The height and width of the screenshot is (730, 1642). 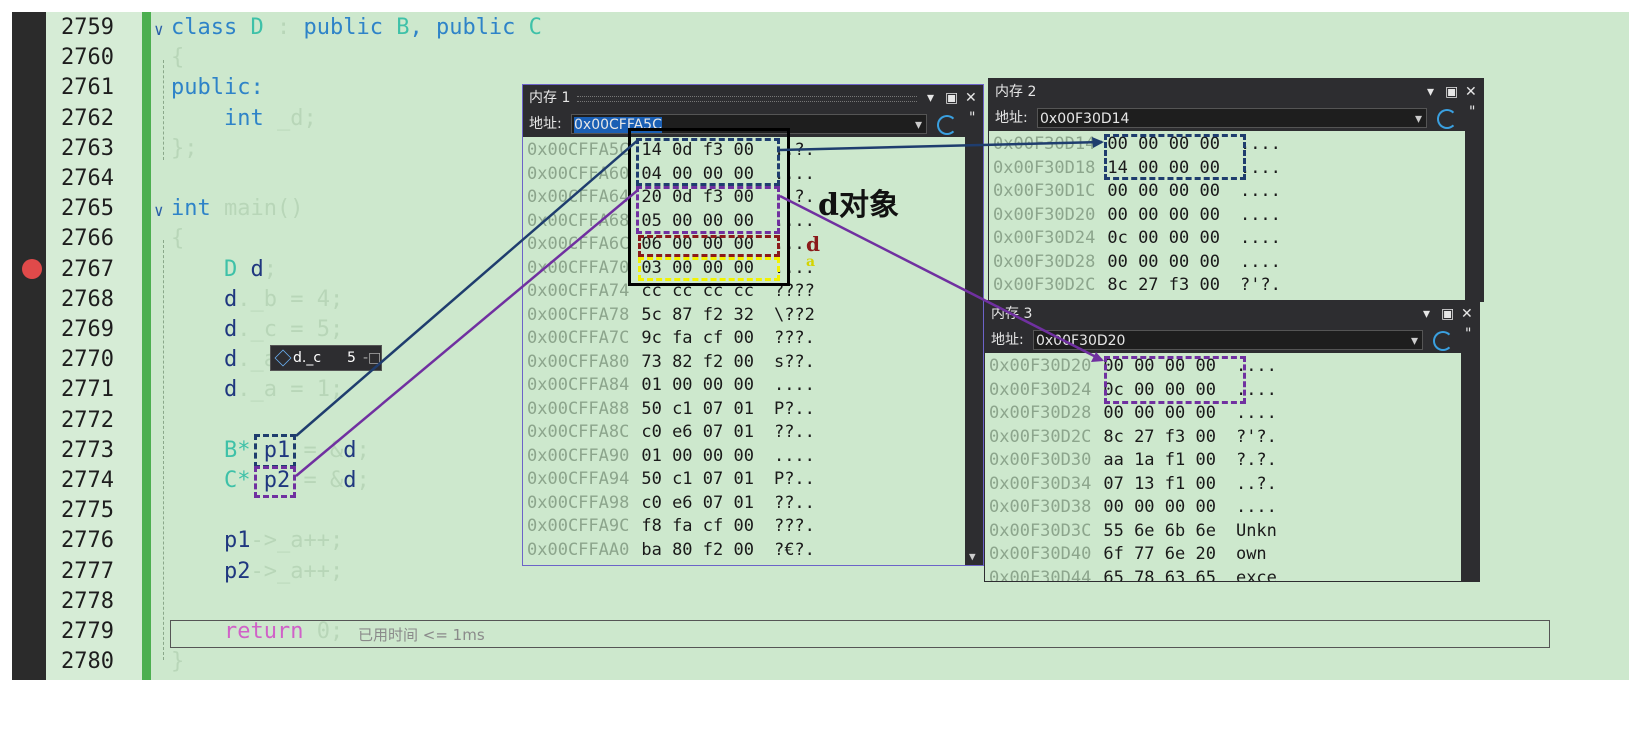 What do you see at coordinates (1098, 142) in the screenshot?
I see `arrowhead-b` at bounding box center [1098, 142].